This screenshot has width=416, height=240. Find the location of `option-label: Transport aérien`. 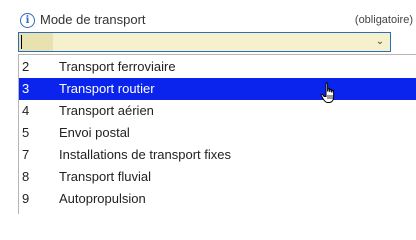

option-label: Transport aérien is located at coordinates (106, 110).